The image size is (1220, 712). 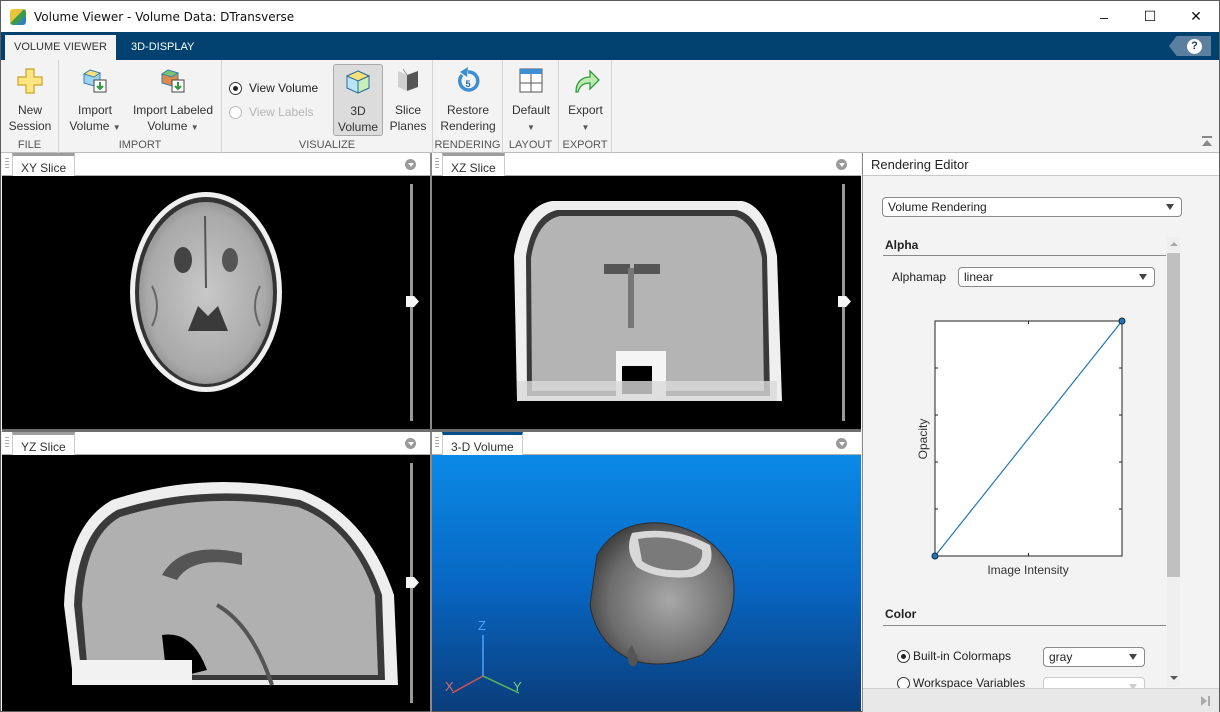 What do you see at coordinates (95, 81) in the screenshot?
I see `import-volume-icon` at bounding box center [95, 81].